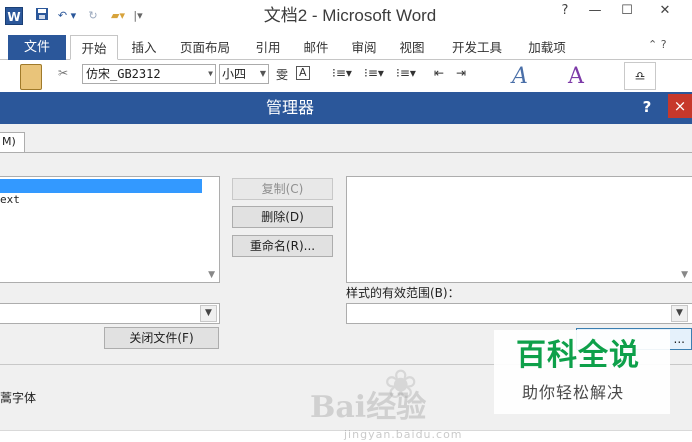  Describe the element at coordinates (316, 47) in the screenshot. I see `tab-mailings: 邮件` at that location.